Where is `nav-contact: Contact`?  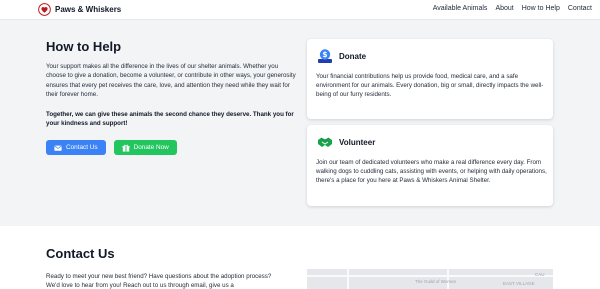 nav-contact: Contact is located at coordinates (580, 8).